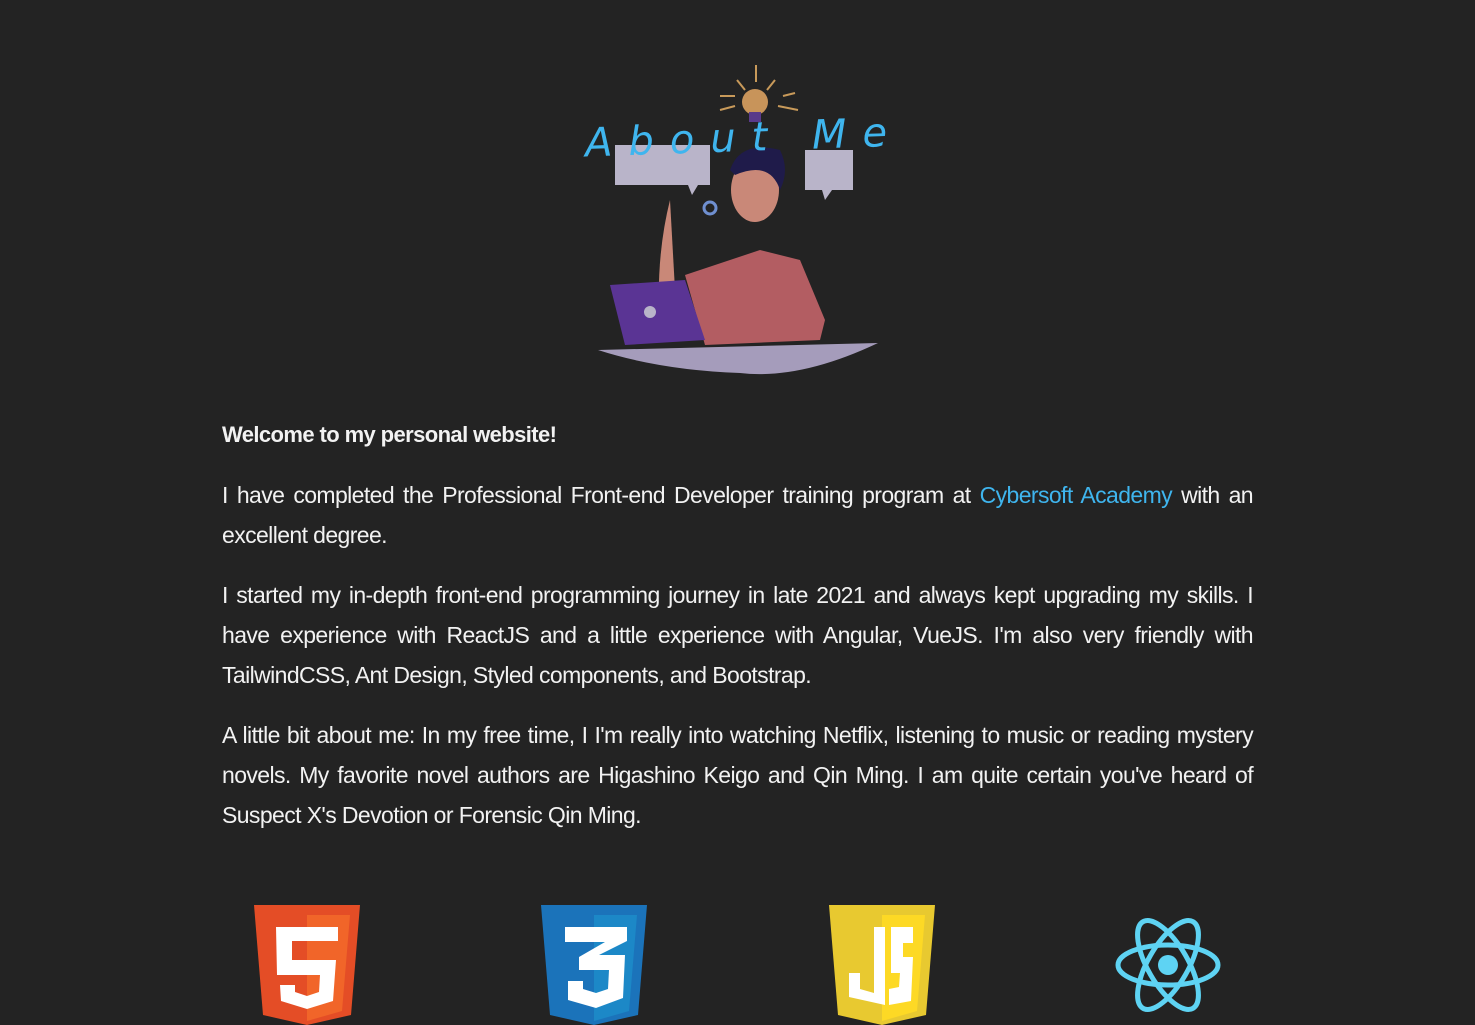  Describe the element at coordinates (389, 434) in the screenshot. I see `welcome-heading: Welcome to my personal website!` at that location.